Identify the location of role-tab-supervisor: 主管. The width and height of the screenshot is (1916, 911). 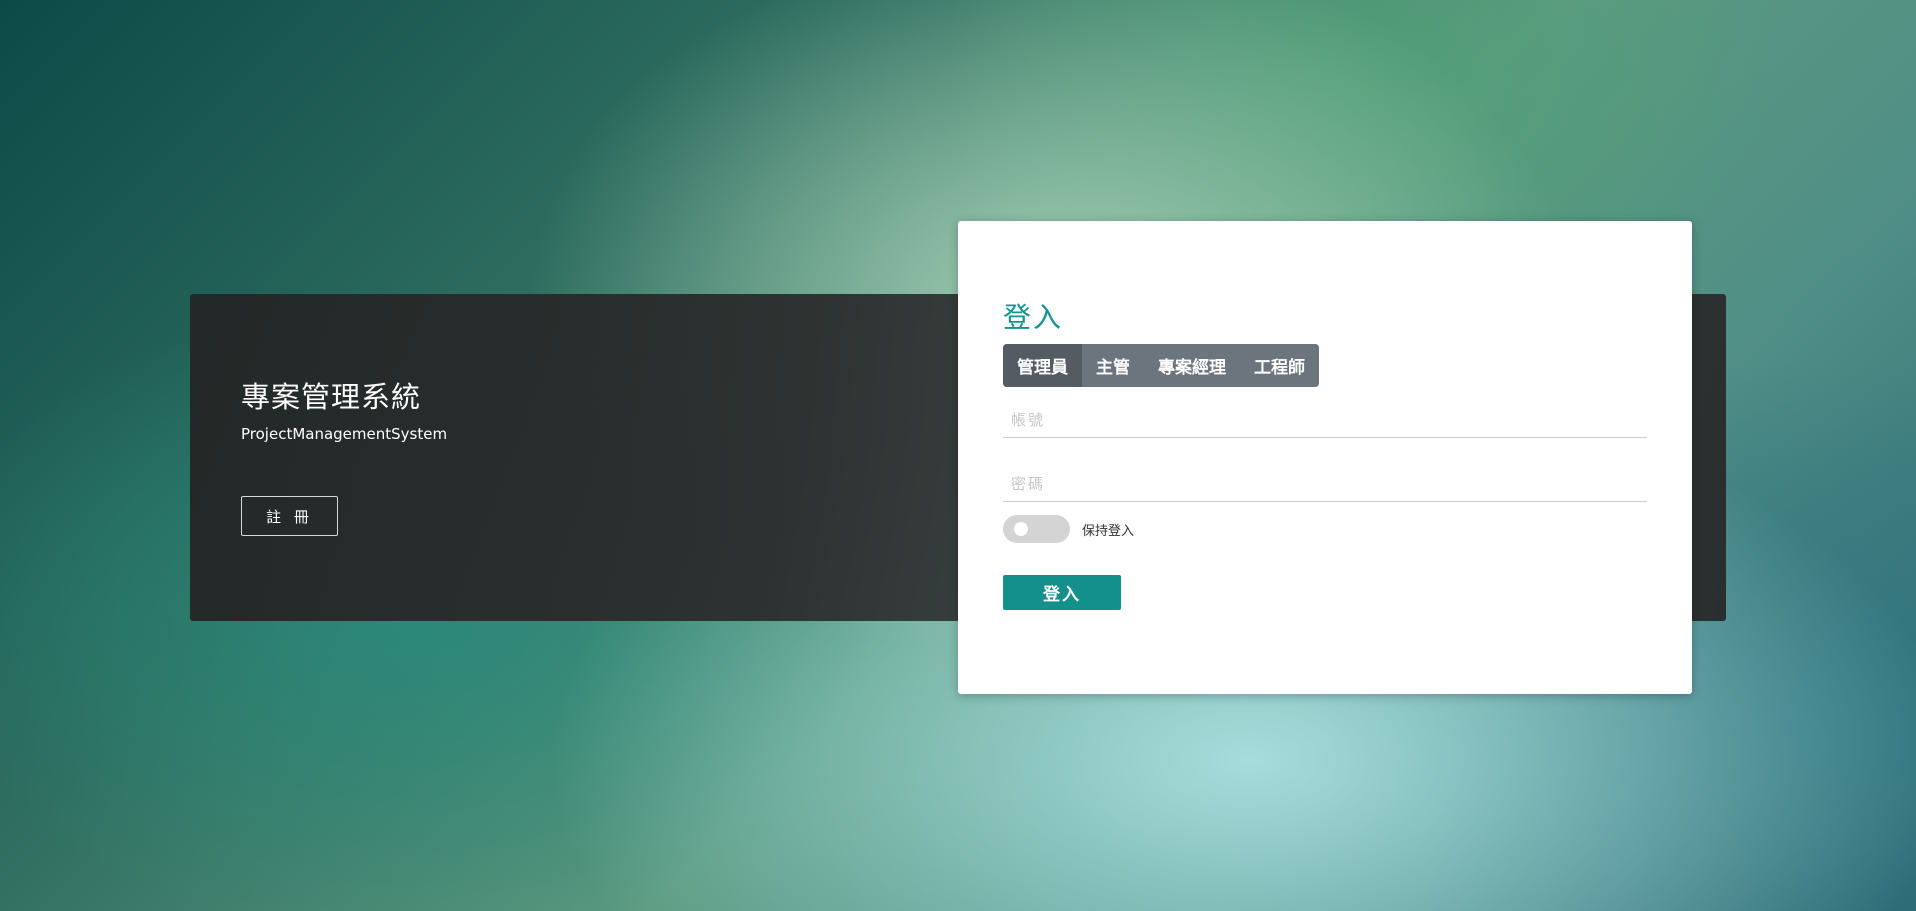
(1113, 365).